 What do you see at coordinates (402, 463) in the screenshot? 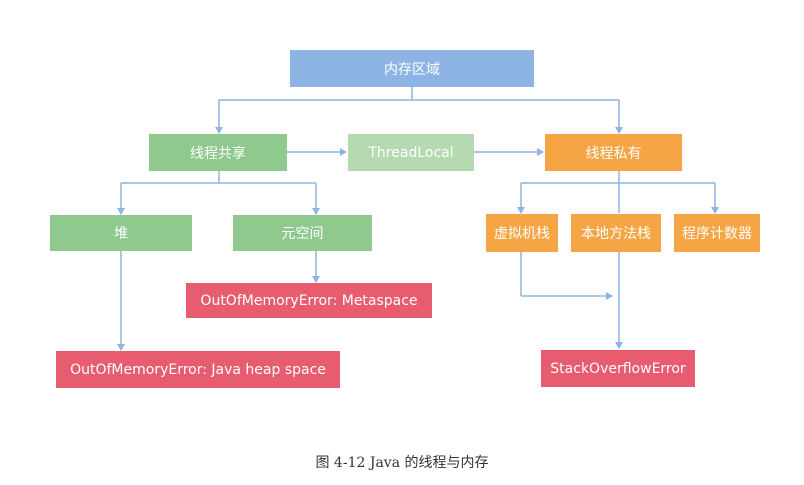
I see `figure-caption: 图 4-12 Java 的线程与内存` at bounding box center [402, 463].